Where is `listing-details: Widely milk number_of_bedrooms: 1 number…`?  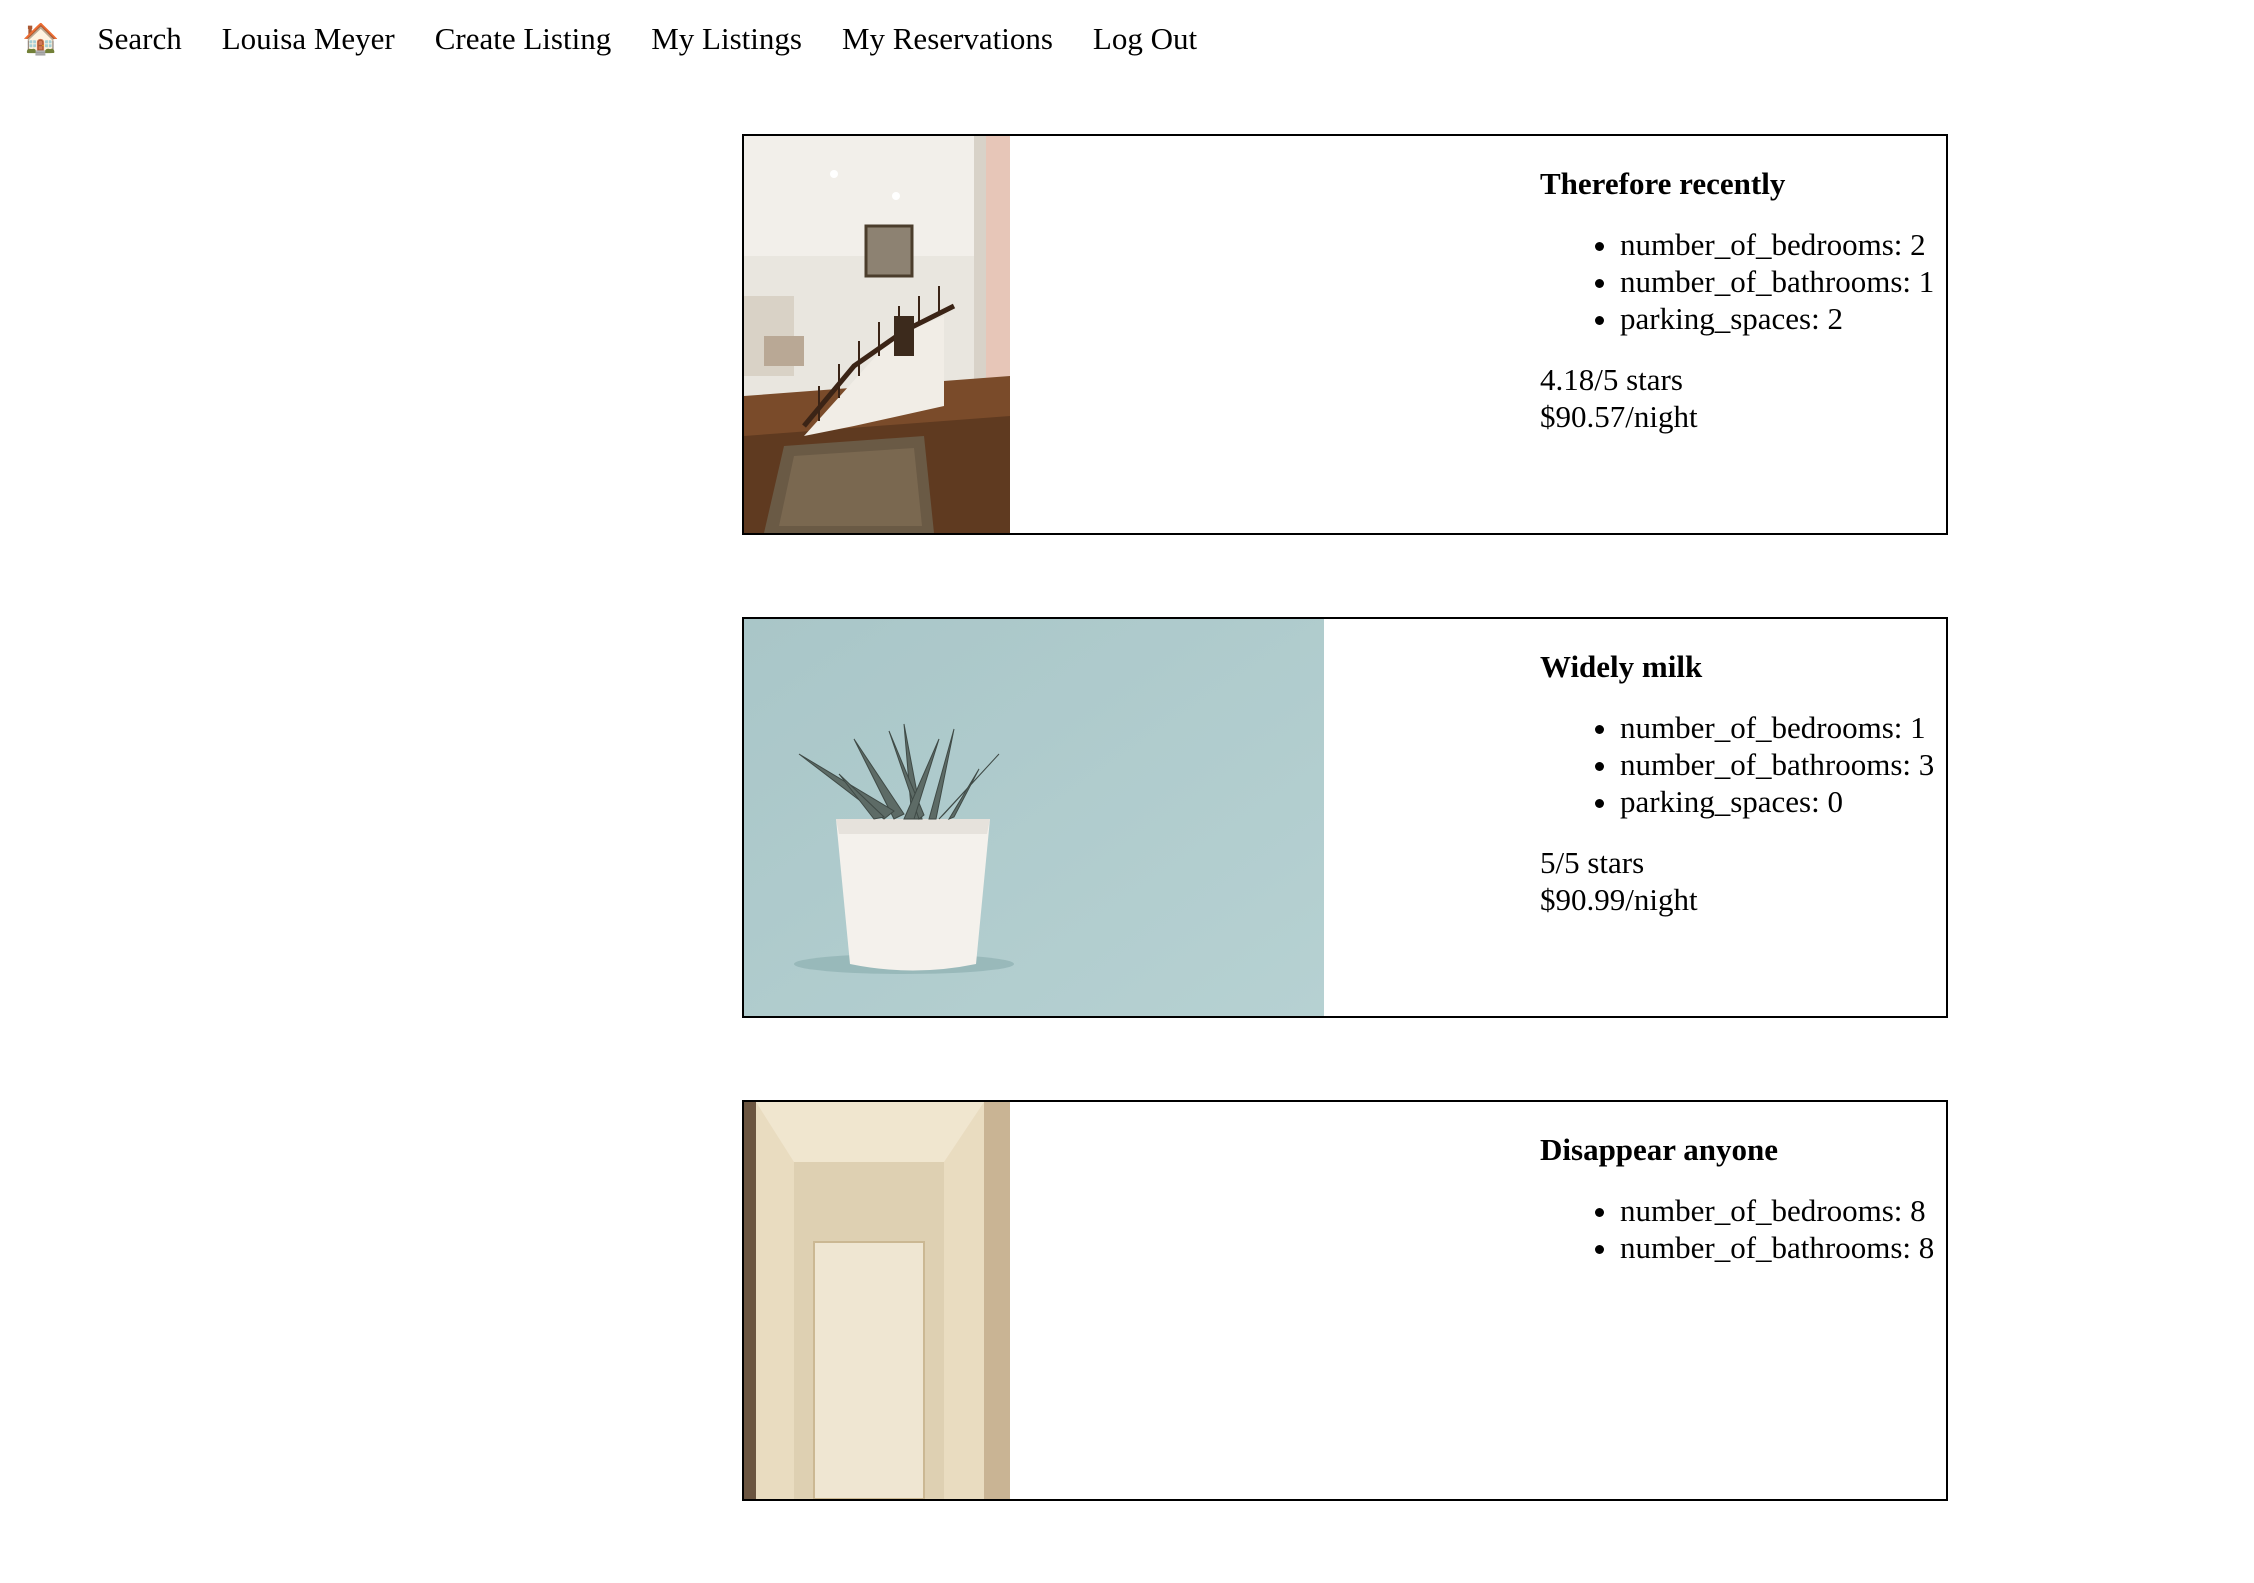 listing-details: Widely milk number_of_bedrooms: 1 number… is located at coordinates (1743, 783).